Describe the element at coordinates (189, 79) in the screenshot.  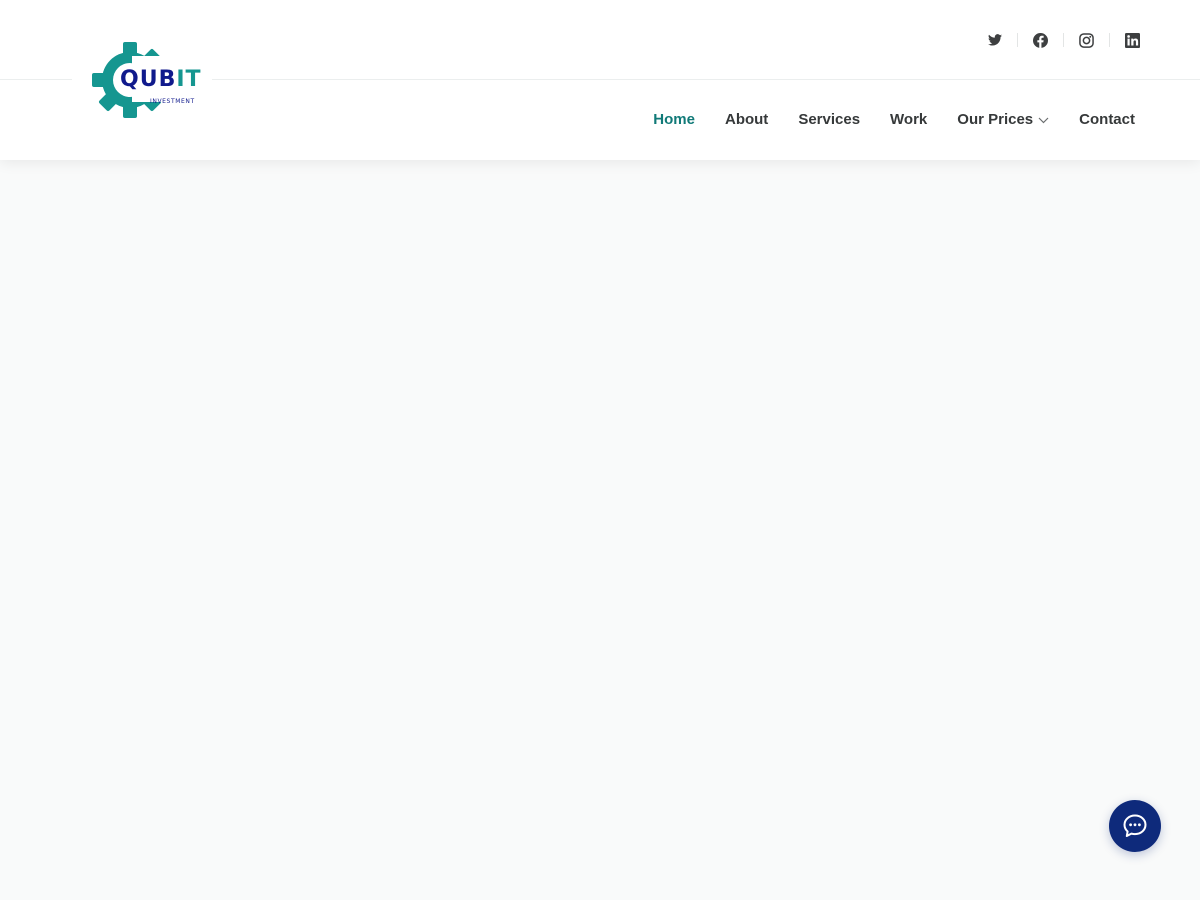
I see `brand-name-part2: IT` at that location.